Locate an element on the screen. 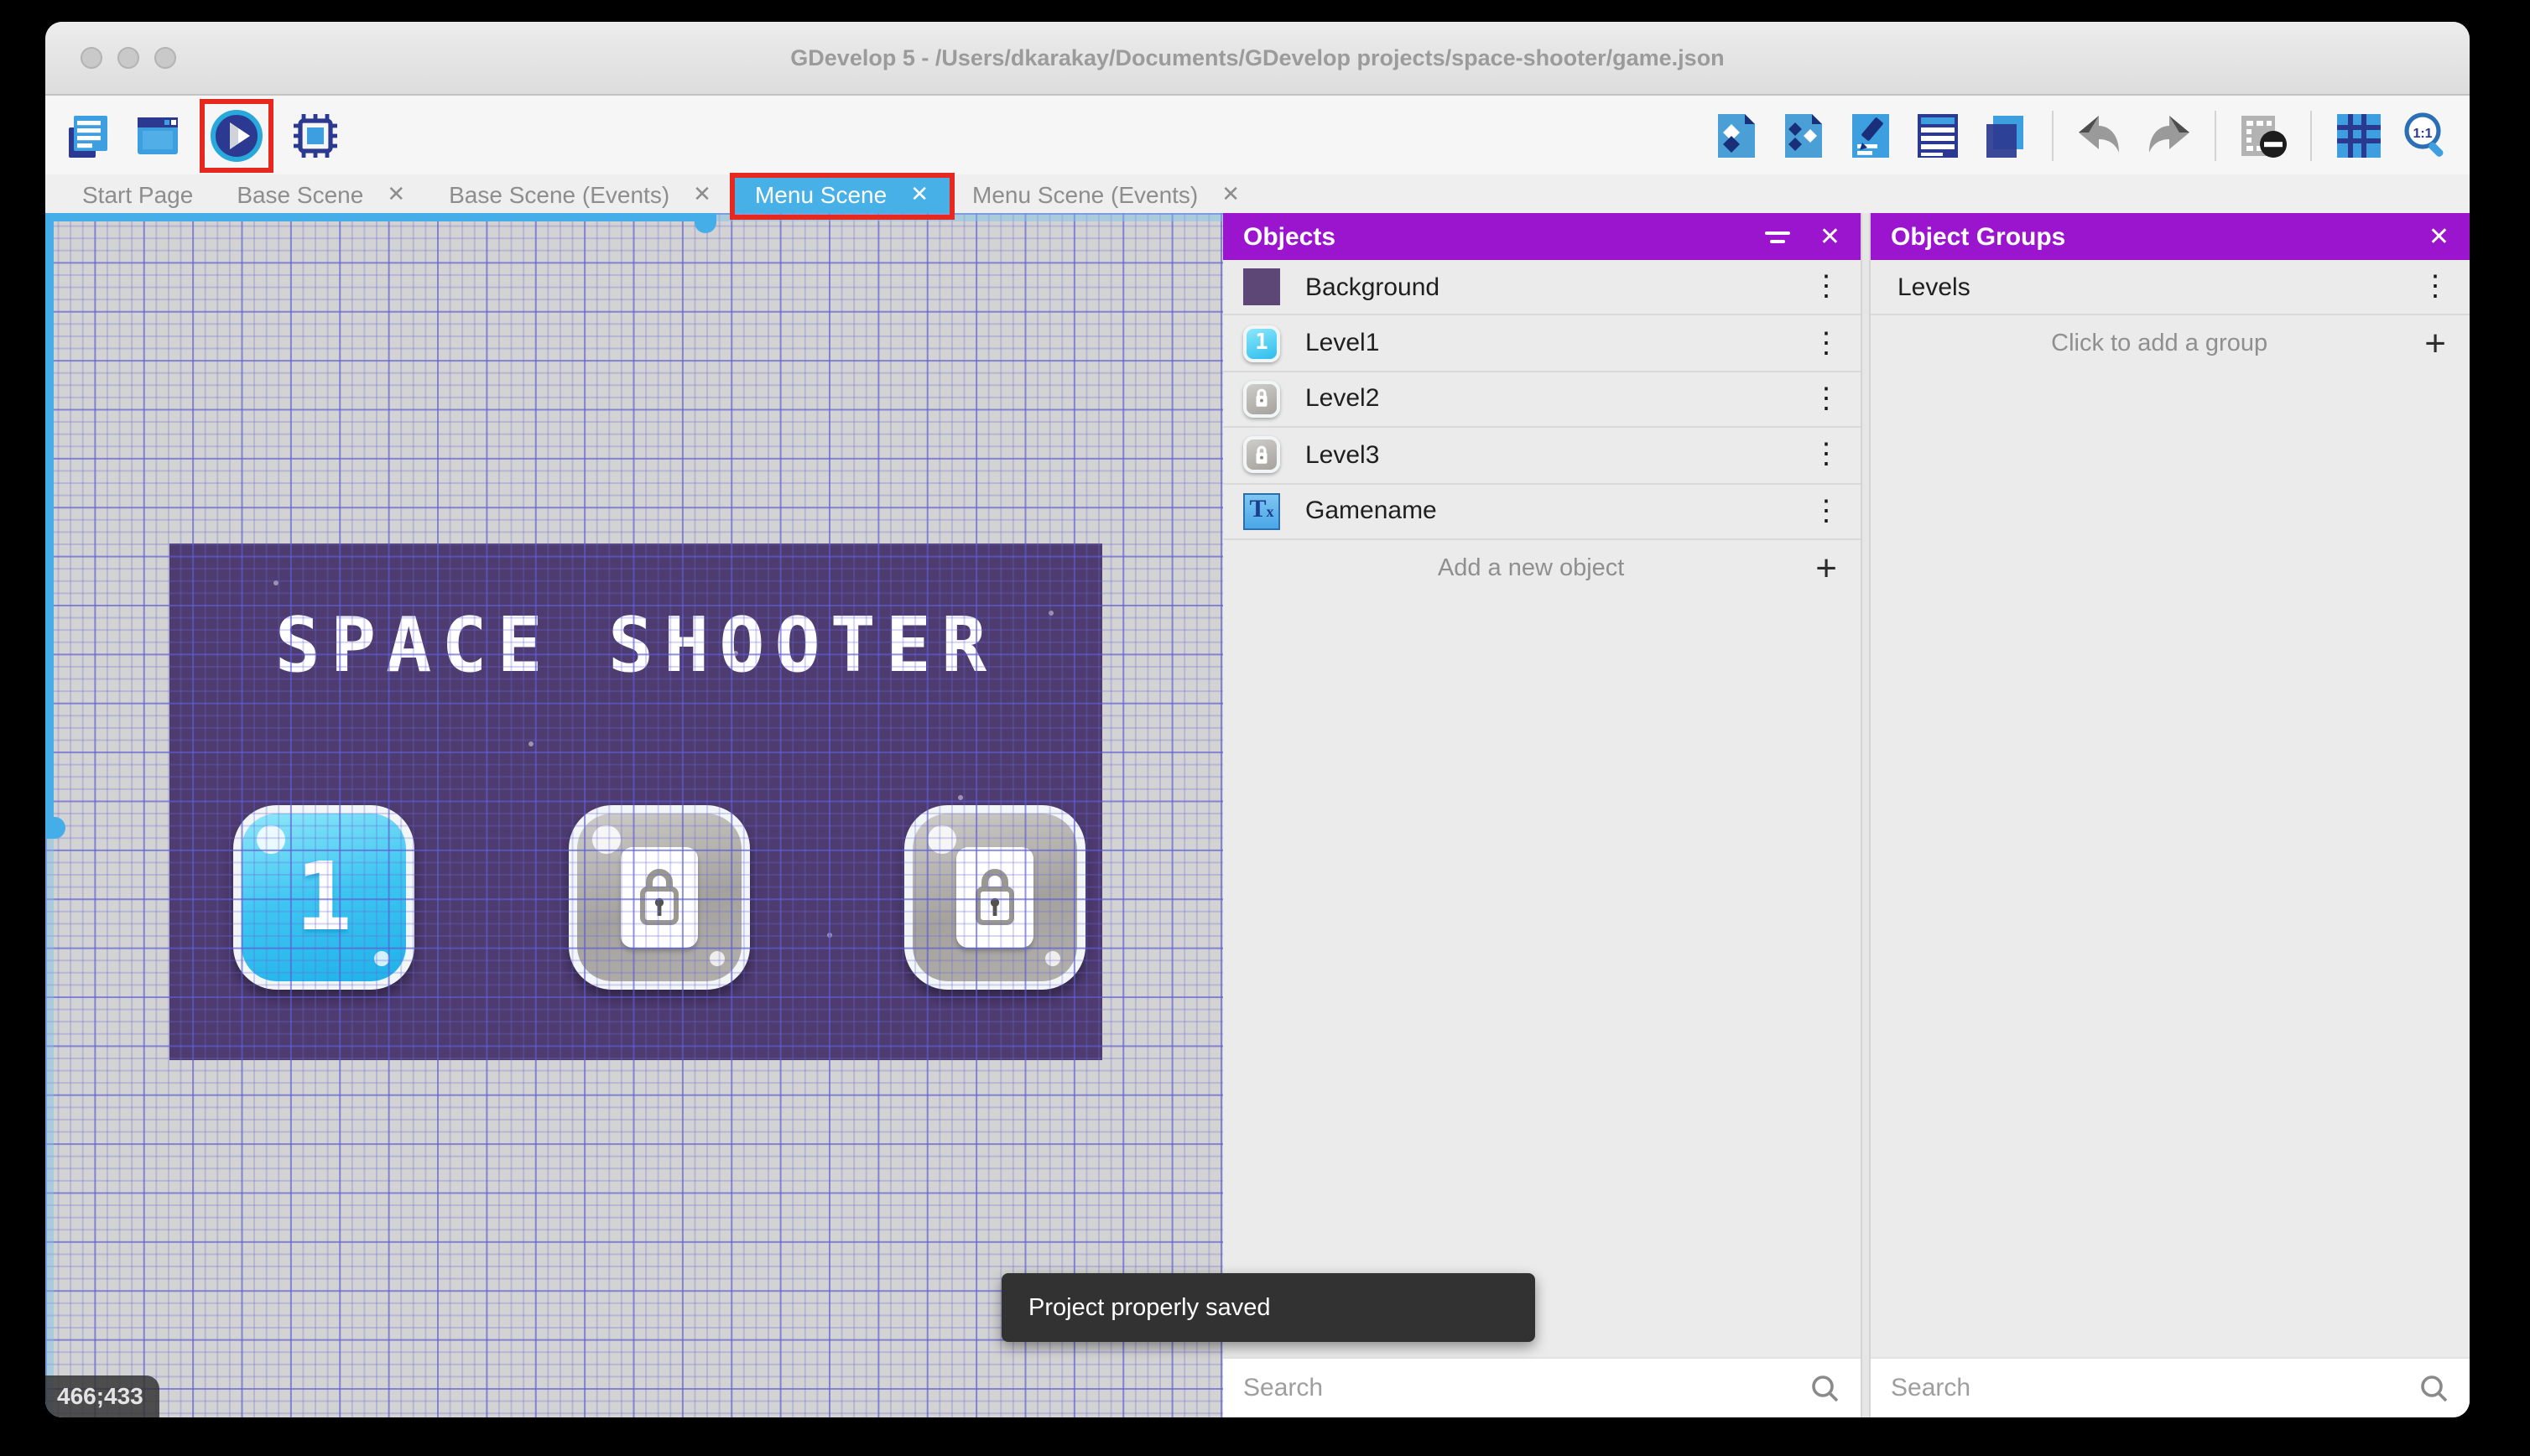  objects-panel-title: Objects is located at coordinates (1289, 236).